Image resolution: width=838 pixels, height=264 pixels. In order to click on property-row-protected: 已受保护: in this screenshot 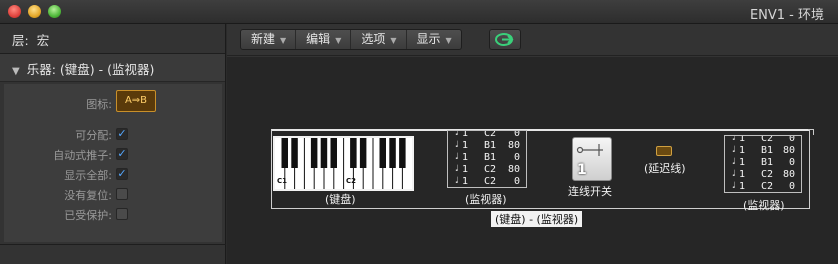, I will do `click(113, 214)`.